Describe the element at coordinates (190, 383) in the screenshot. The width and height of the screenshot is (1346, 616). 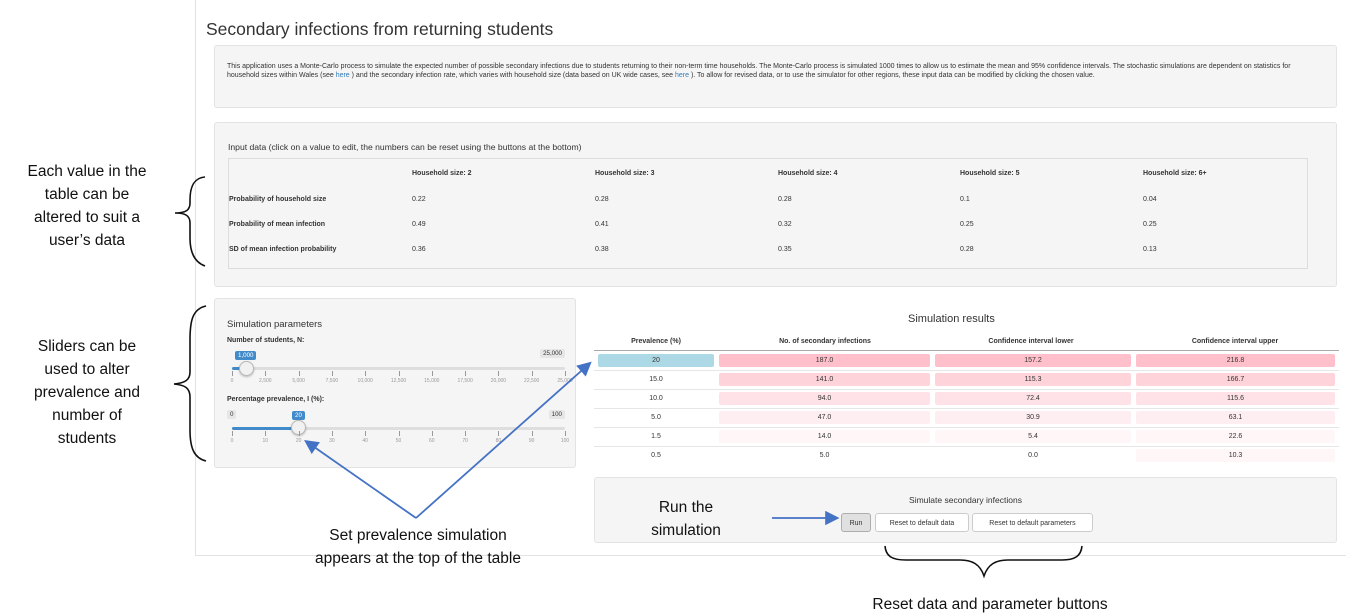
I see `sliders-brace-icon` at that location.